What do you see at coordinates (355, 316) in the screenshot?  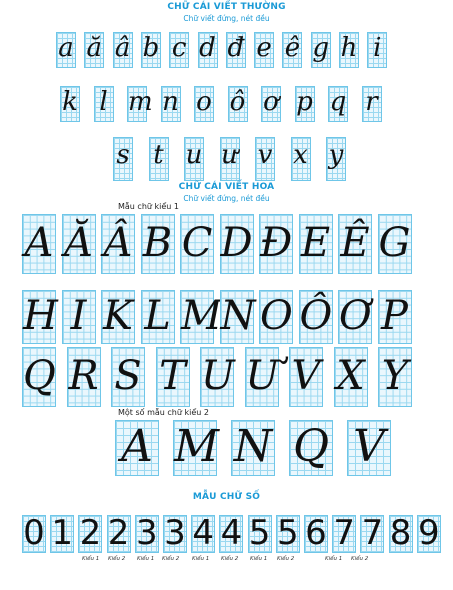 I see `letter-glyph: Ơ` at bounding box center [355, 316].